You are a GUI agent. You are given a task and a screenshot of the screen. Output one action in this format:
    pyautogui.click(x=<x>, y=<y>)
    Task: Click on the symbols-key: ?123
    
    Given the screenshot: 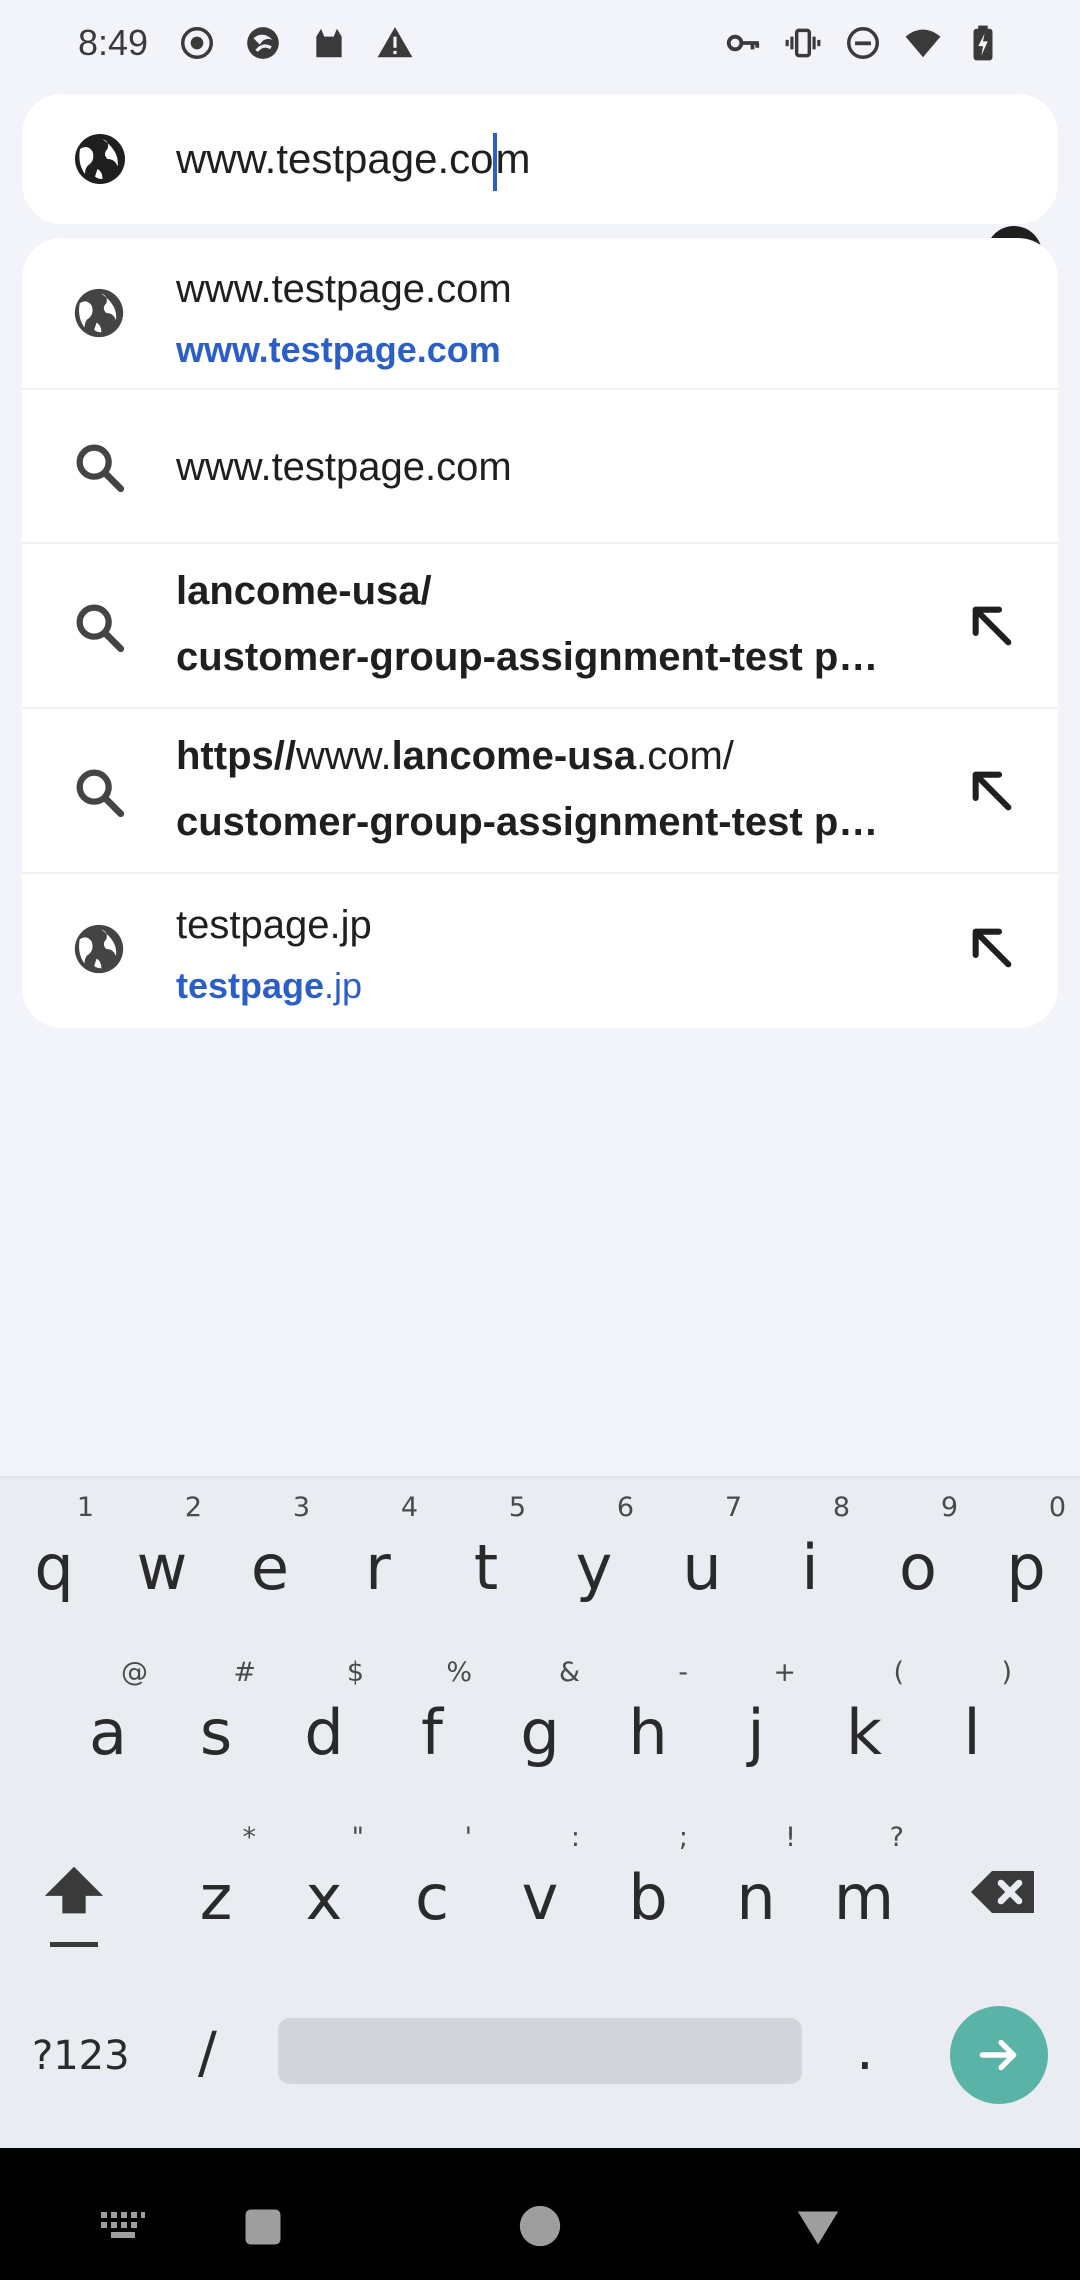 What is the action you would take?
    pyautogui.click(x=81, y=2056)
    